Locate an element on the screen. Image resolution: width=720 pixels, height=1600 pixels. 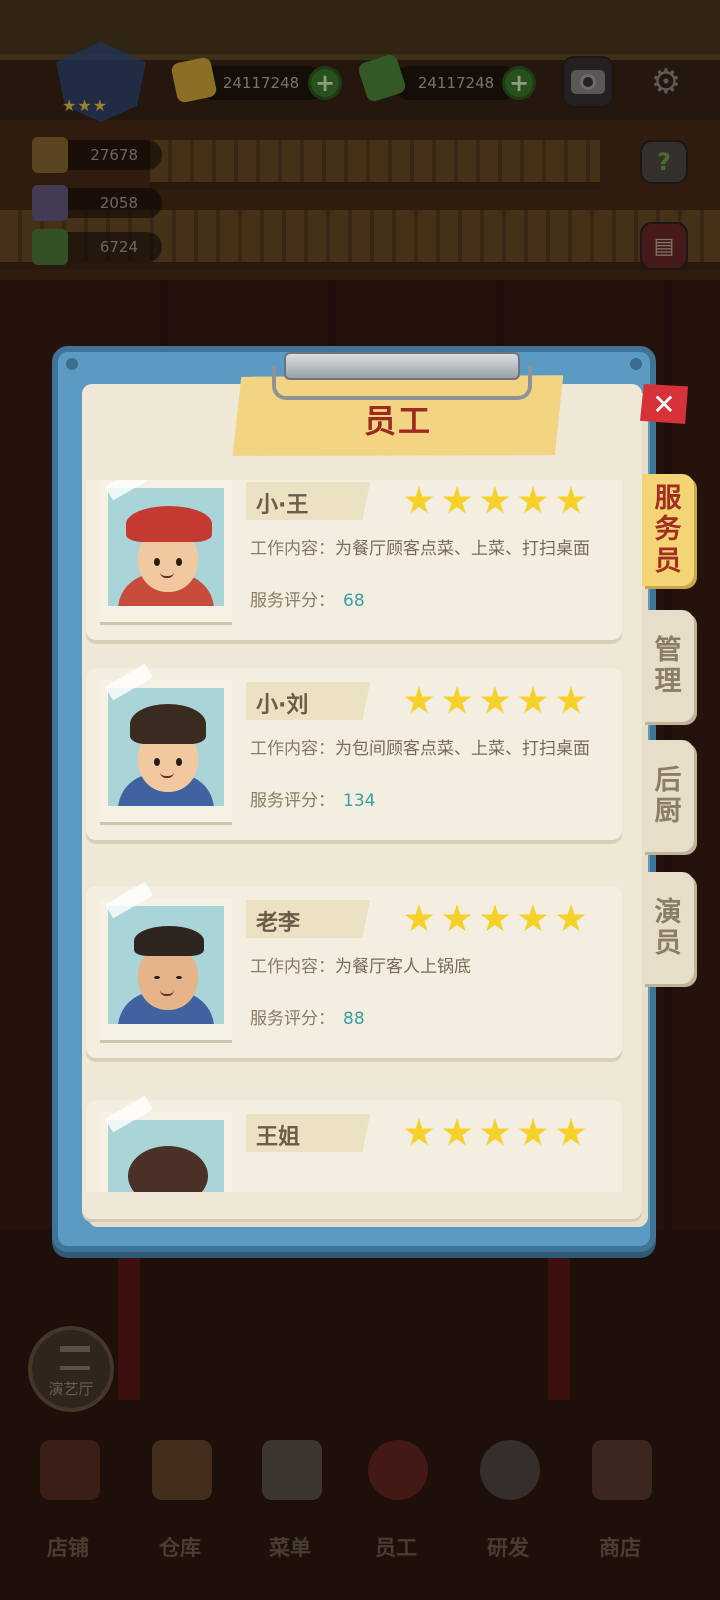
staff-name: 小·刘 is located at coordinates (308, 701).